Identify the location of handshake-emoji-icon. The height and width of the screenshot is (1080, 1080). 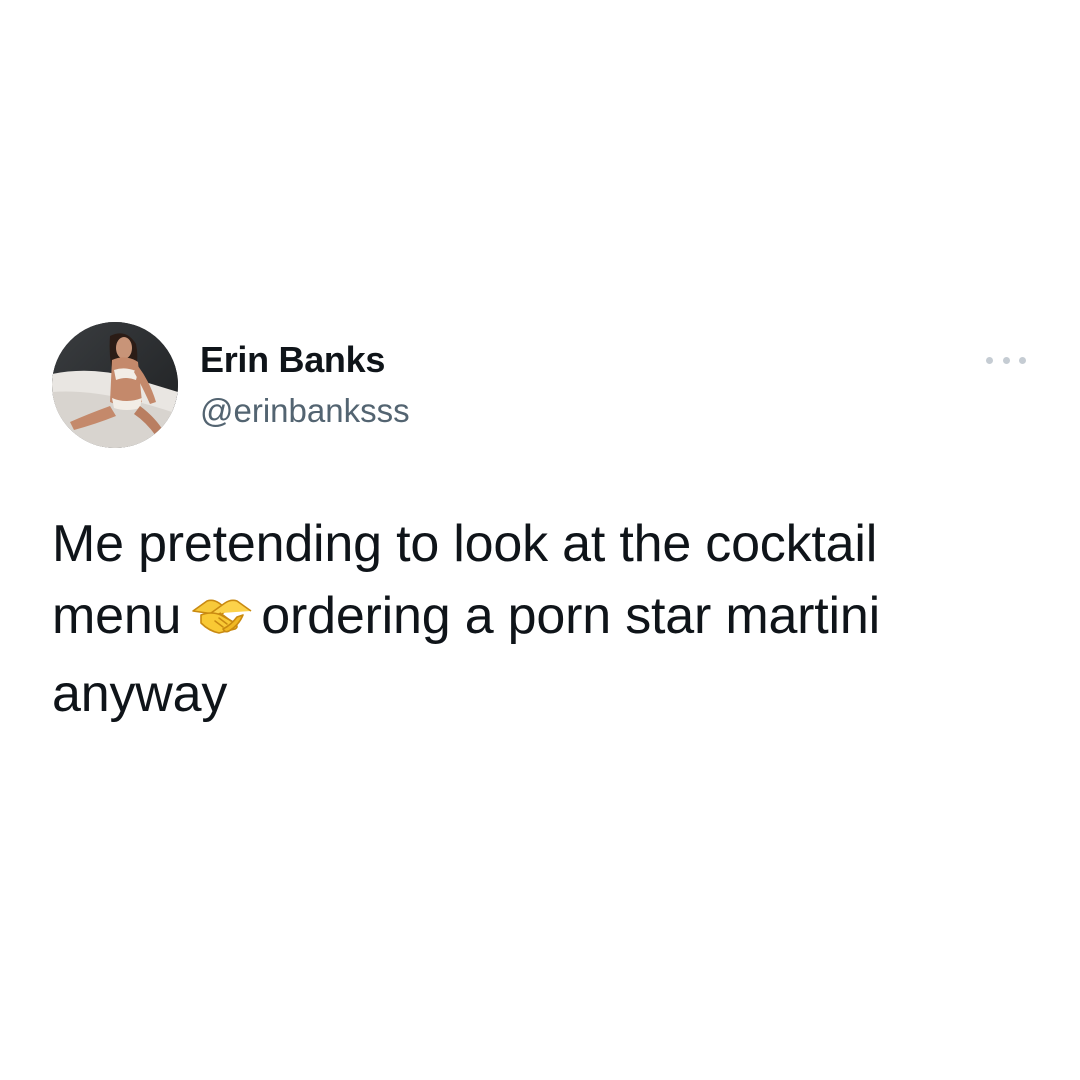
(222, 622).